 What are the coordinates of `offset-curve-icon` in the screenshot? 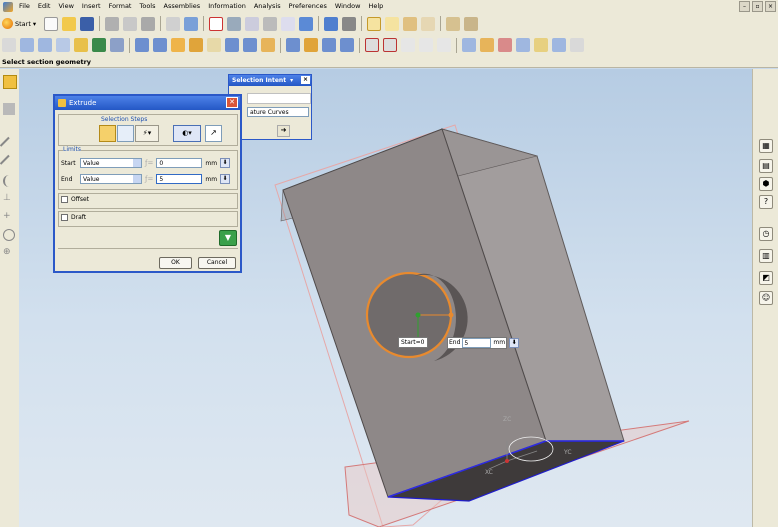 It's located at (444, 45).